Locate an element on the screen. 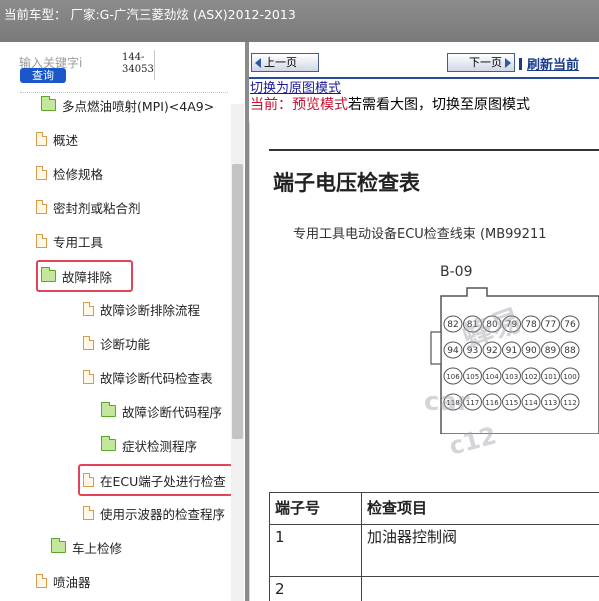 This screenshot has width=599, height=601. search-button: 查询 is located at coordinates (43, 75).